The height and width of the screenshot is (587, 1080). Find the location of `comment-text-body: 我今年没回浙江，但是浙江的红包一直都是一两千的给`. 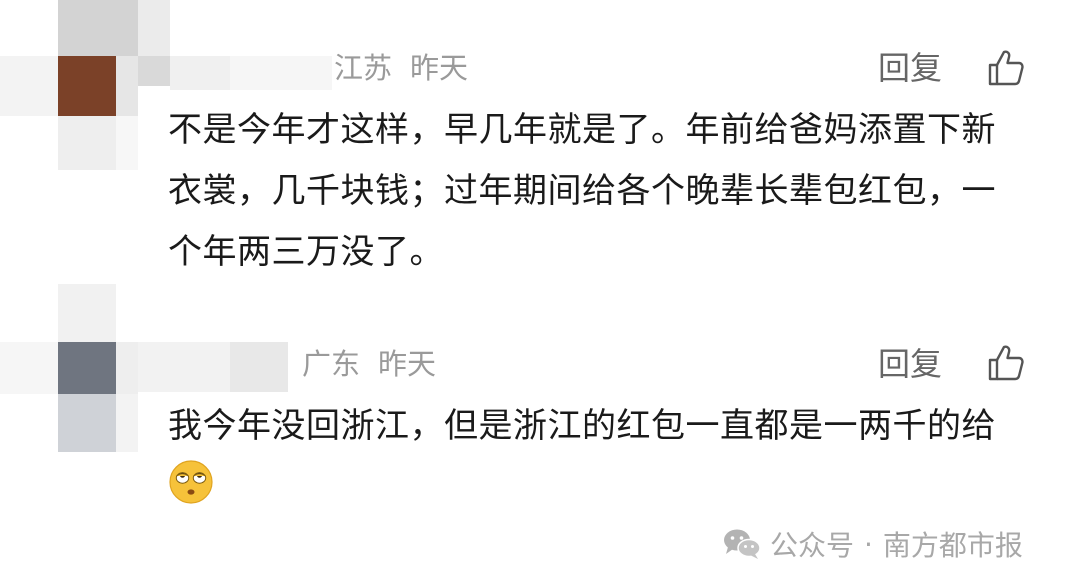

comment-text-body: 我今年没回浙江，但是浙江的红包一直都是一两千的给 is located at coordinates (582, 426).